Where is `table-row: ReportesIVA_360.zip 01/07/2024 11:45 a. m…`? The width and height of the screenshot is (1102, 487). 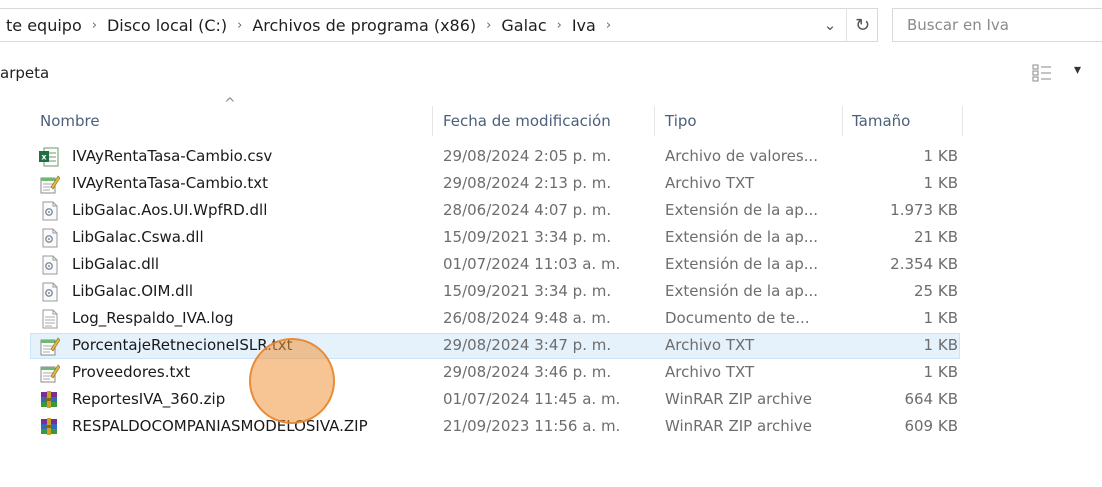 table-row: ReportesIVA_360.zip 01/07/2024 11:45 a. m… is located at coordinates (551, 399).